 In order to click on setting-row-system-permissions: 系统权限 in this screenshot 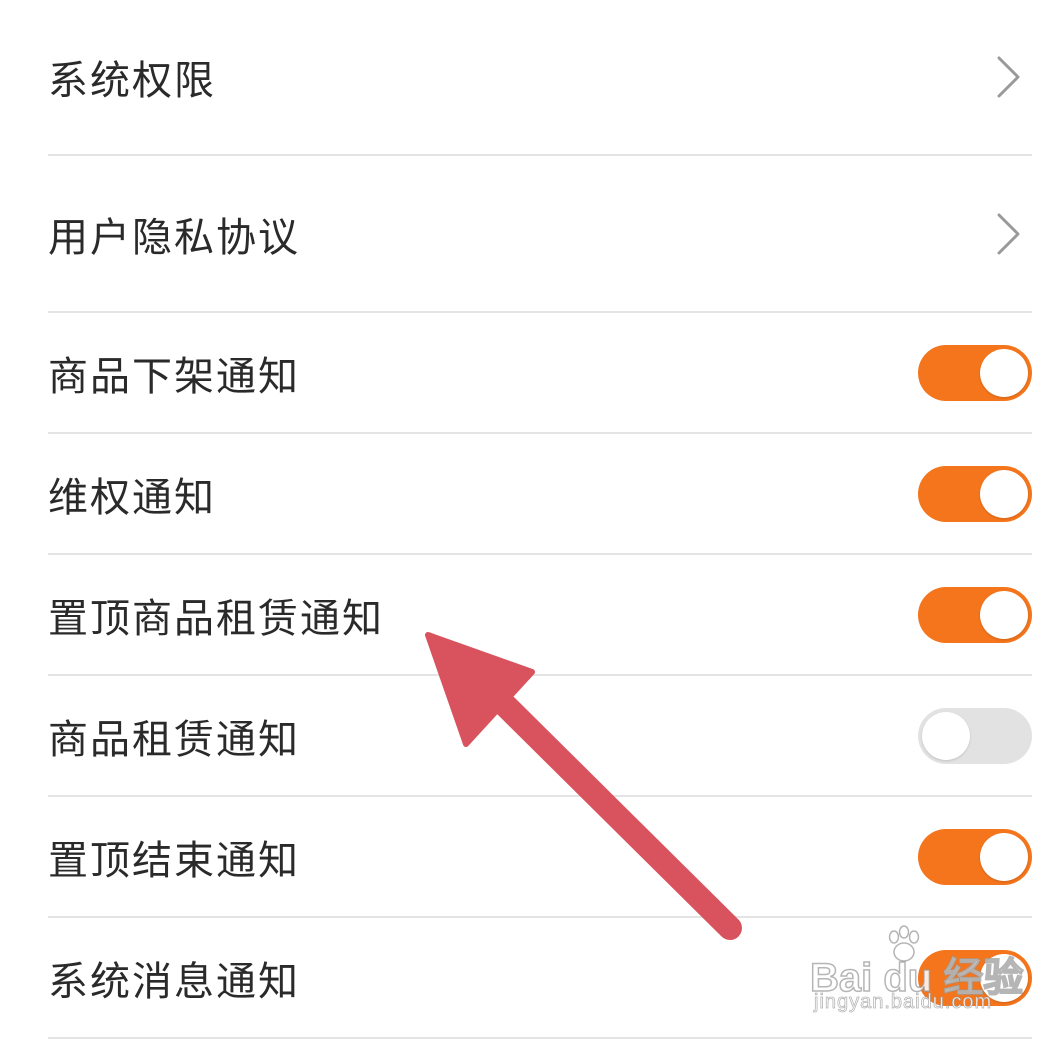, I will do `click(540, 78)`.